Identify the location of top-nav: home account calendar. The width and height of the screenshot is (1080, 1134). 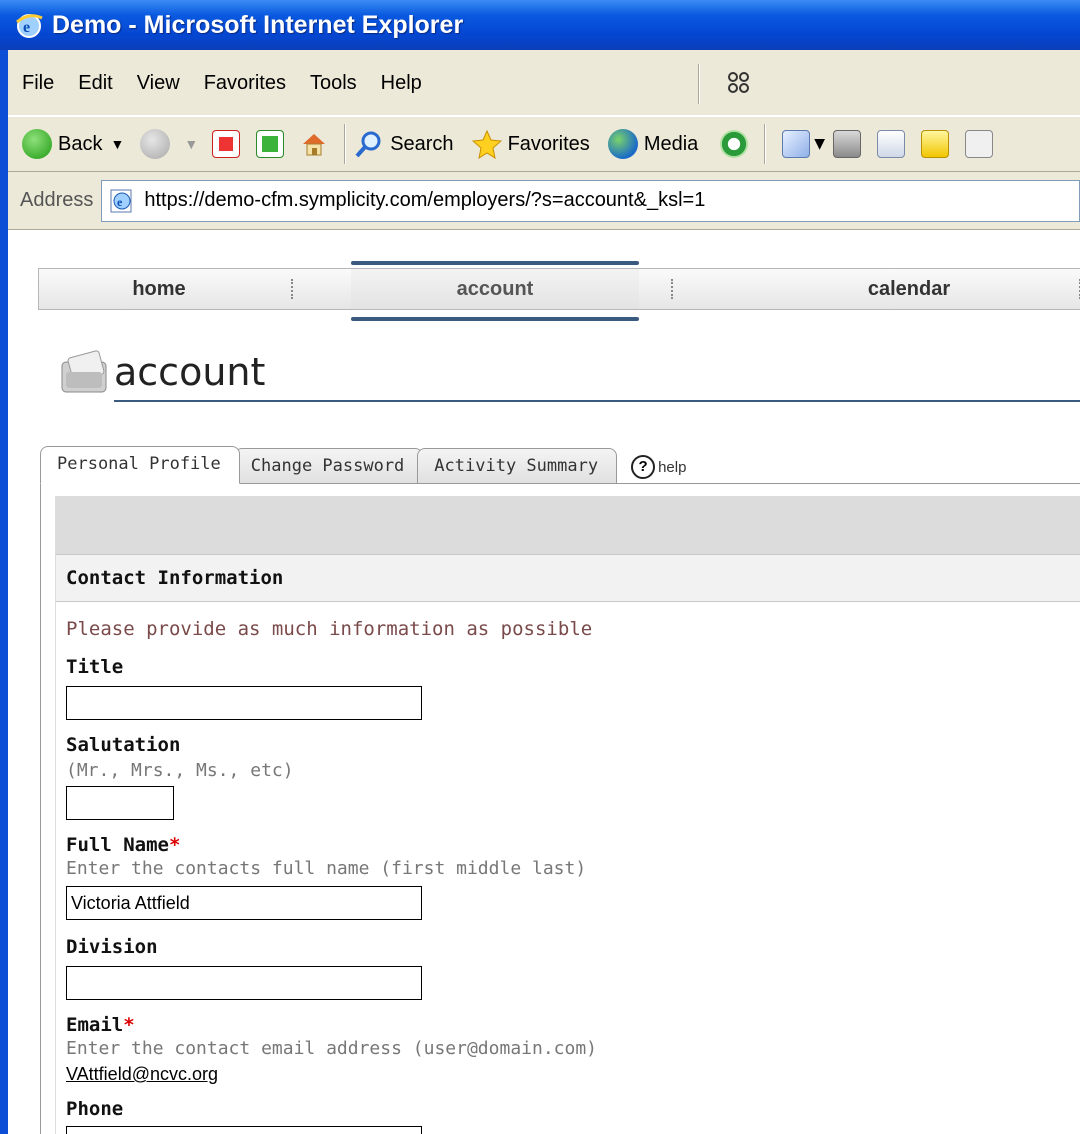
(559, 291).